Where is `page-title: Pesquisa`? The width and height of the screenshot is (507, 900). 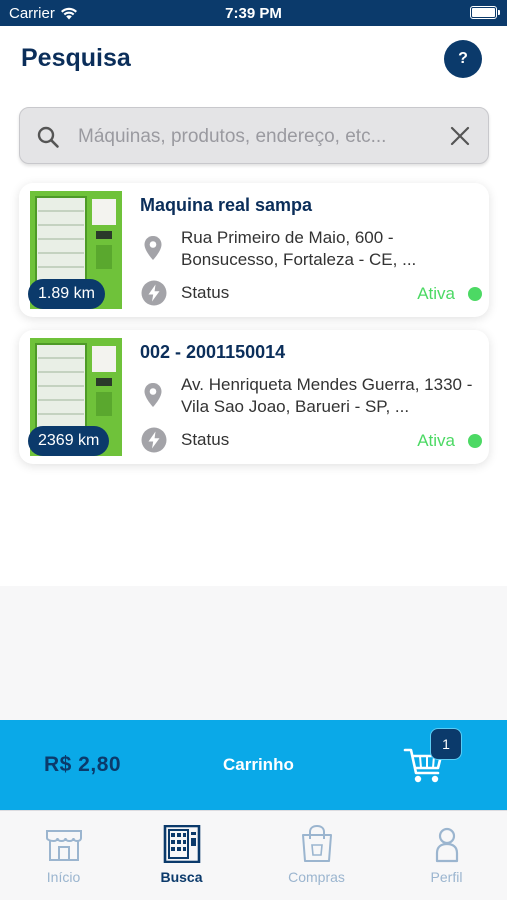
page-title: Pesquisa is located at coordinates (76, 58).